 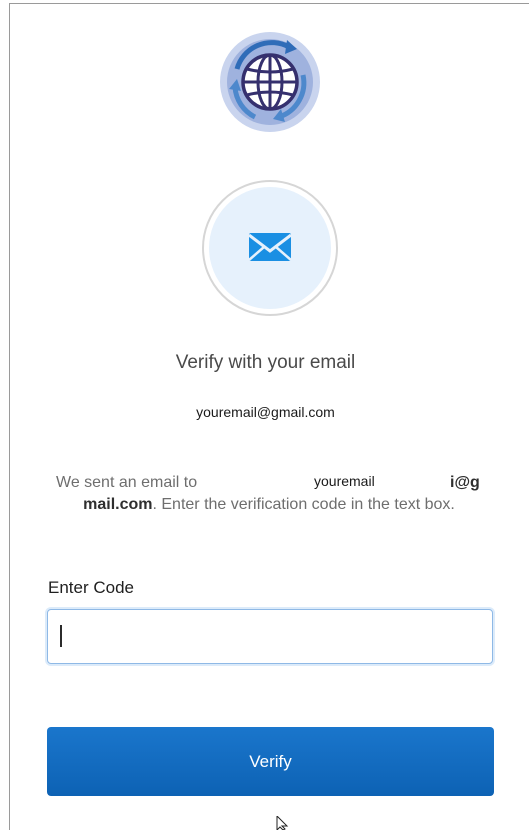 What do you see at coordinates (61, 636) in the screenshot?
I see `text-caret` at bounding box center [61, 636].